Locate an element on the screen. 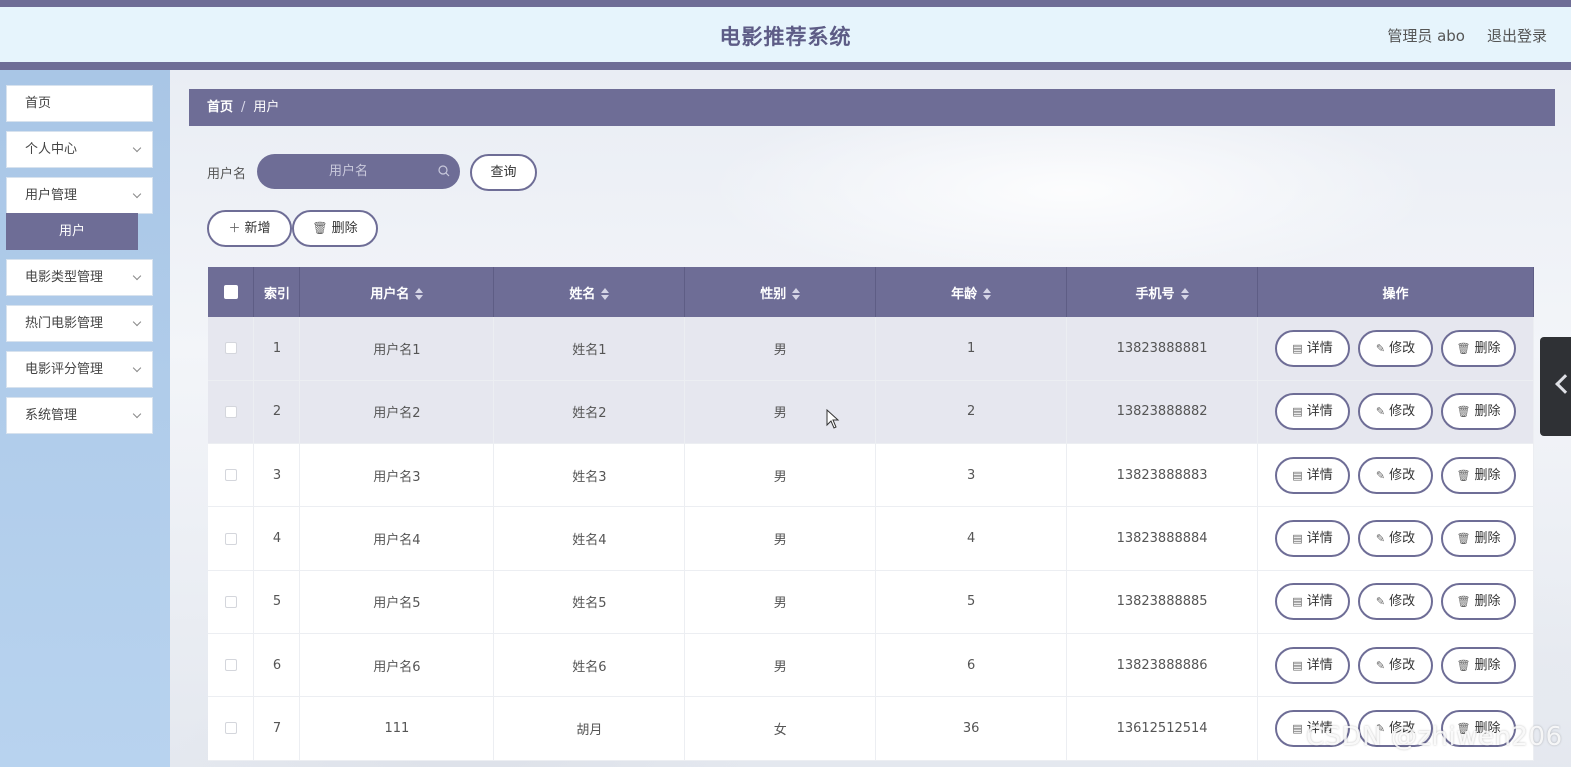 The image size is (1571, 767). cell-name: 姓名4 is located at coordinates (589, 538).